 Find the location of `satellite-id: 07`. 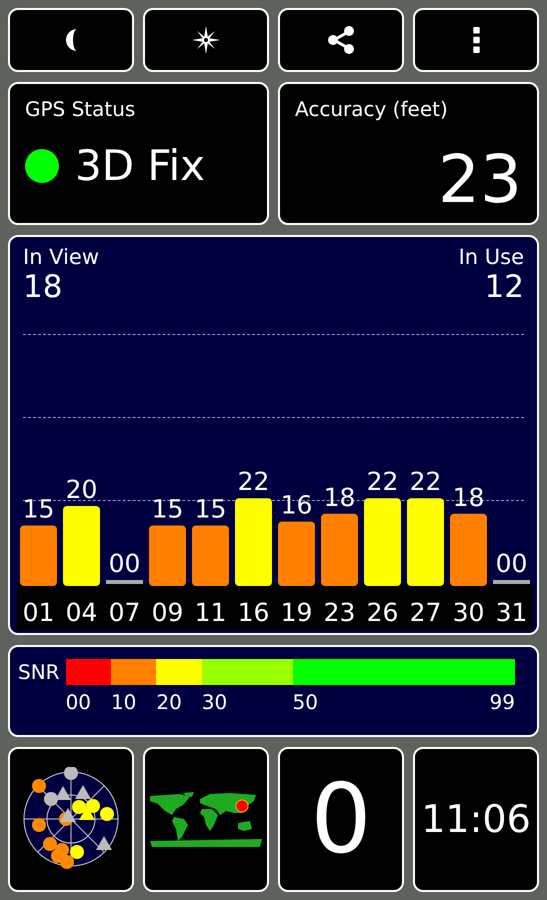

satellite-id: 07 is located at coordinates (124, 613).